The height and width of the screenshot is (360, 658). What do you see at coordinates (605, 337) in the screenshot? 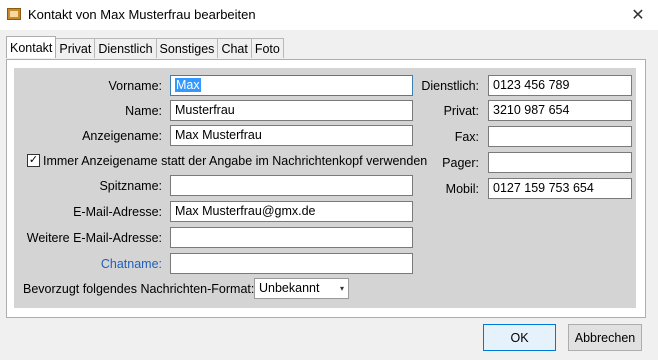
I see `cancel-button: Abbrechen` at bounding box center [605, 337].